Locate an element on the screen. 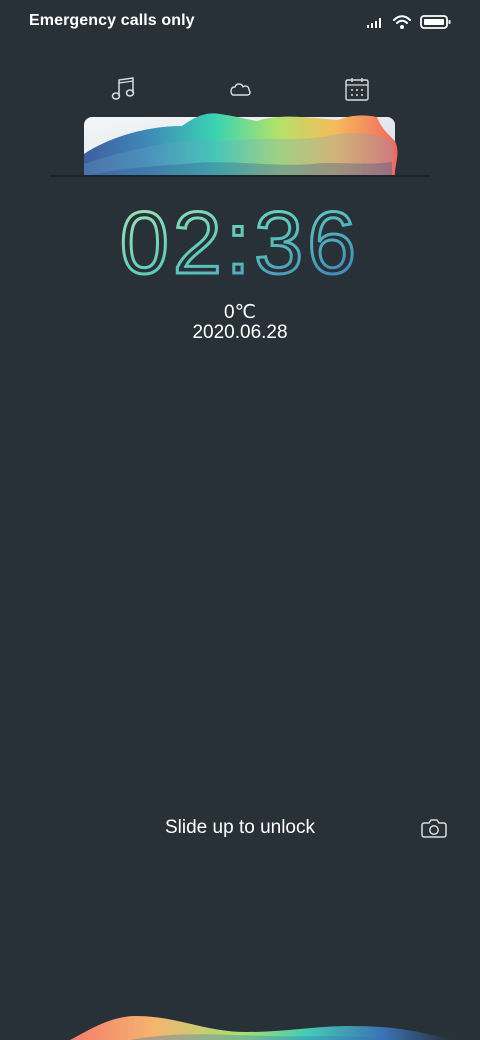  calendar-icon is located at coordinates (357, 89).